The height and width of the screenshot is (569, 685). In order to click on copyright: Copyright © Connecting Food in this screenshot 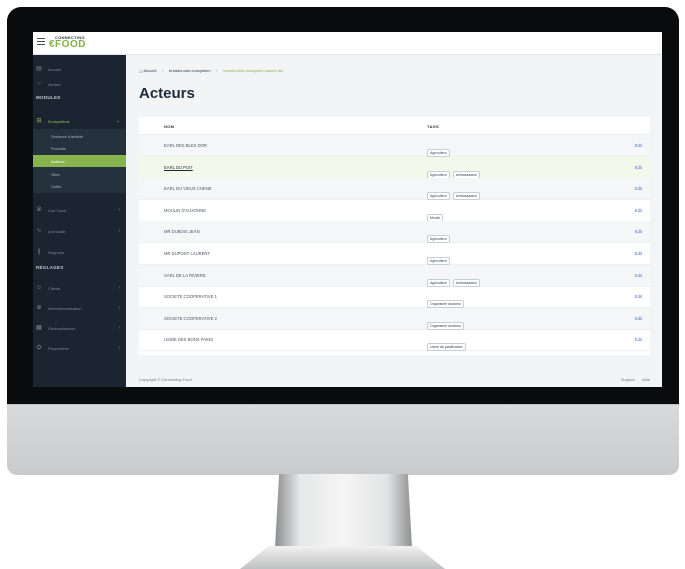, I will do `click(165, 379)`.